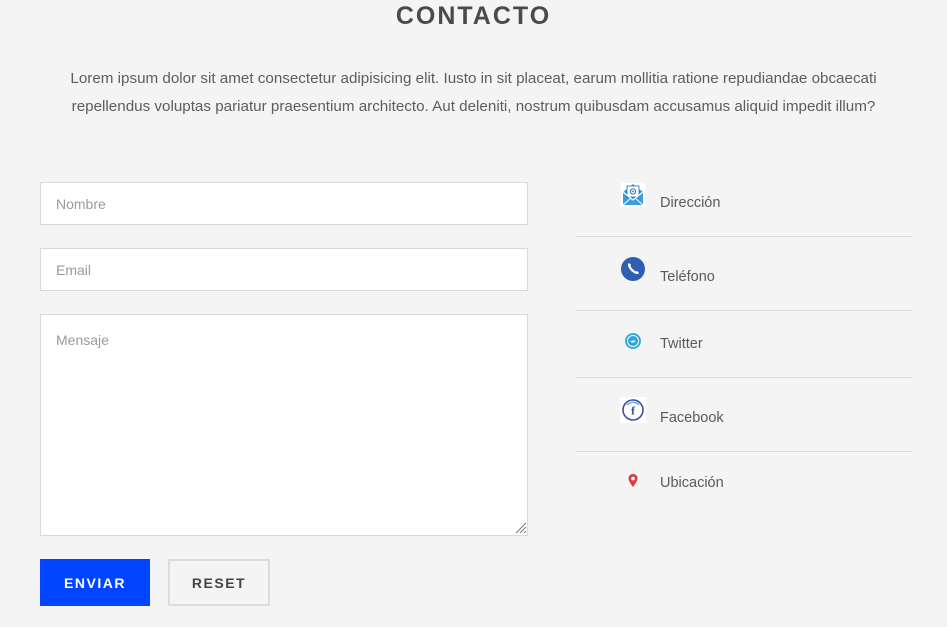 The height and width of the screenshot is (627, 947). What do you see at coordinates (284, 203) in the screenshot?
I see `name-input` at bounding box center [284, 203].